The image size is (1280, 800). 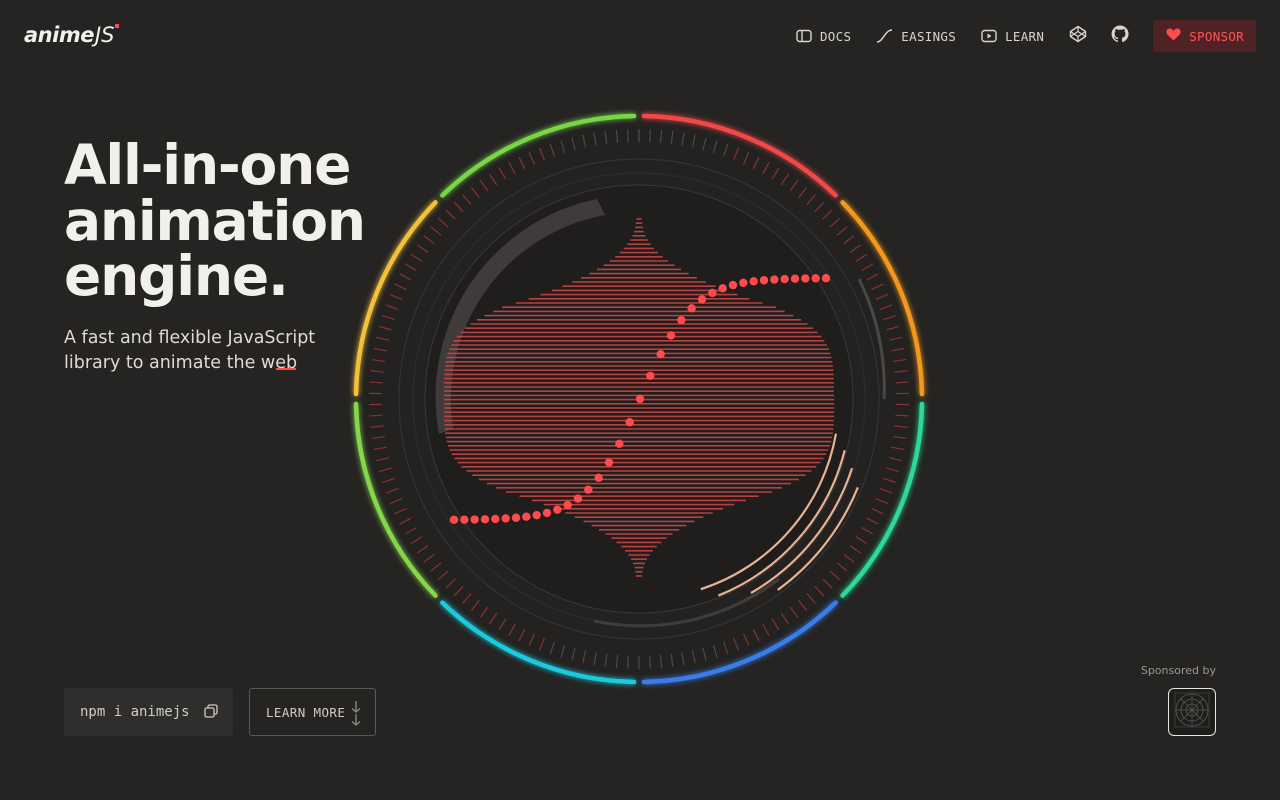 I want to click on codepen-icon, so click(x=1078, y=36).